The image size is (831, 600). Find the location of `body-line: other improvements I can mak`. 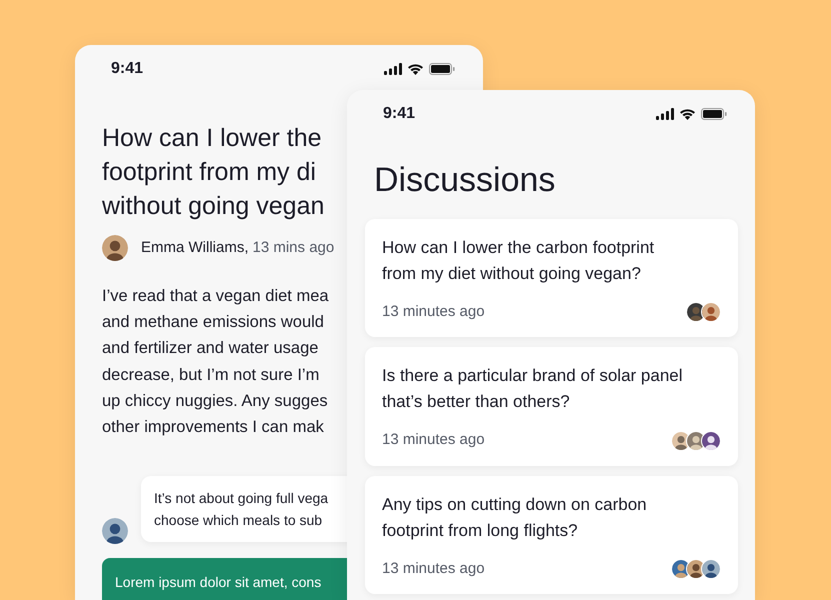

body-line: other improvements I can mak is located at coordinates (213, 427).